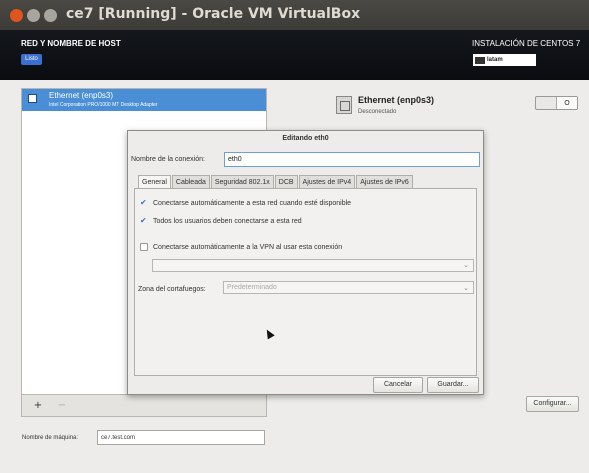 Image resolution: width=589 pixels, height=473 pixels. What do you see at coordinates (31, 59) in the screenshot?
I see `done-button: Listo` at bounding box center [31, 59].